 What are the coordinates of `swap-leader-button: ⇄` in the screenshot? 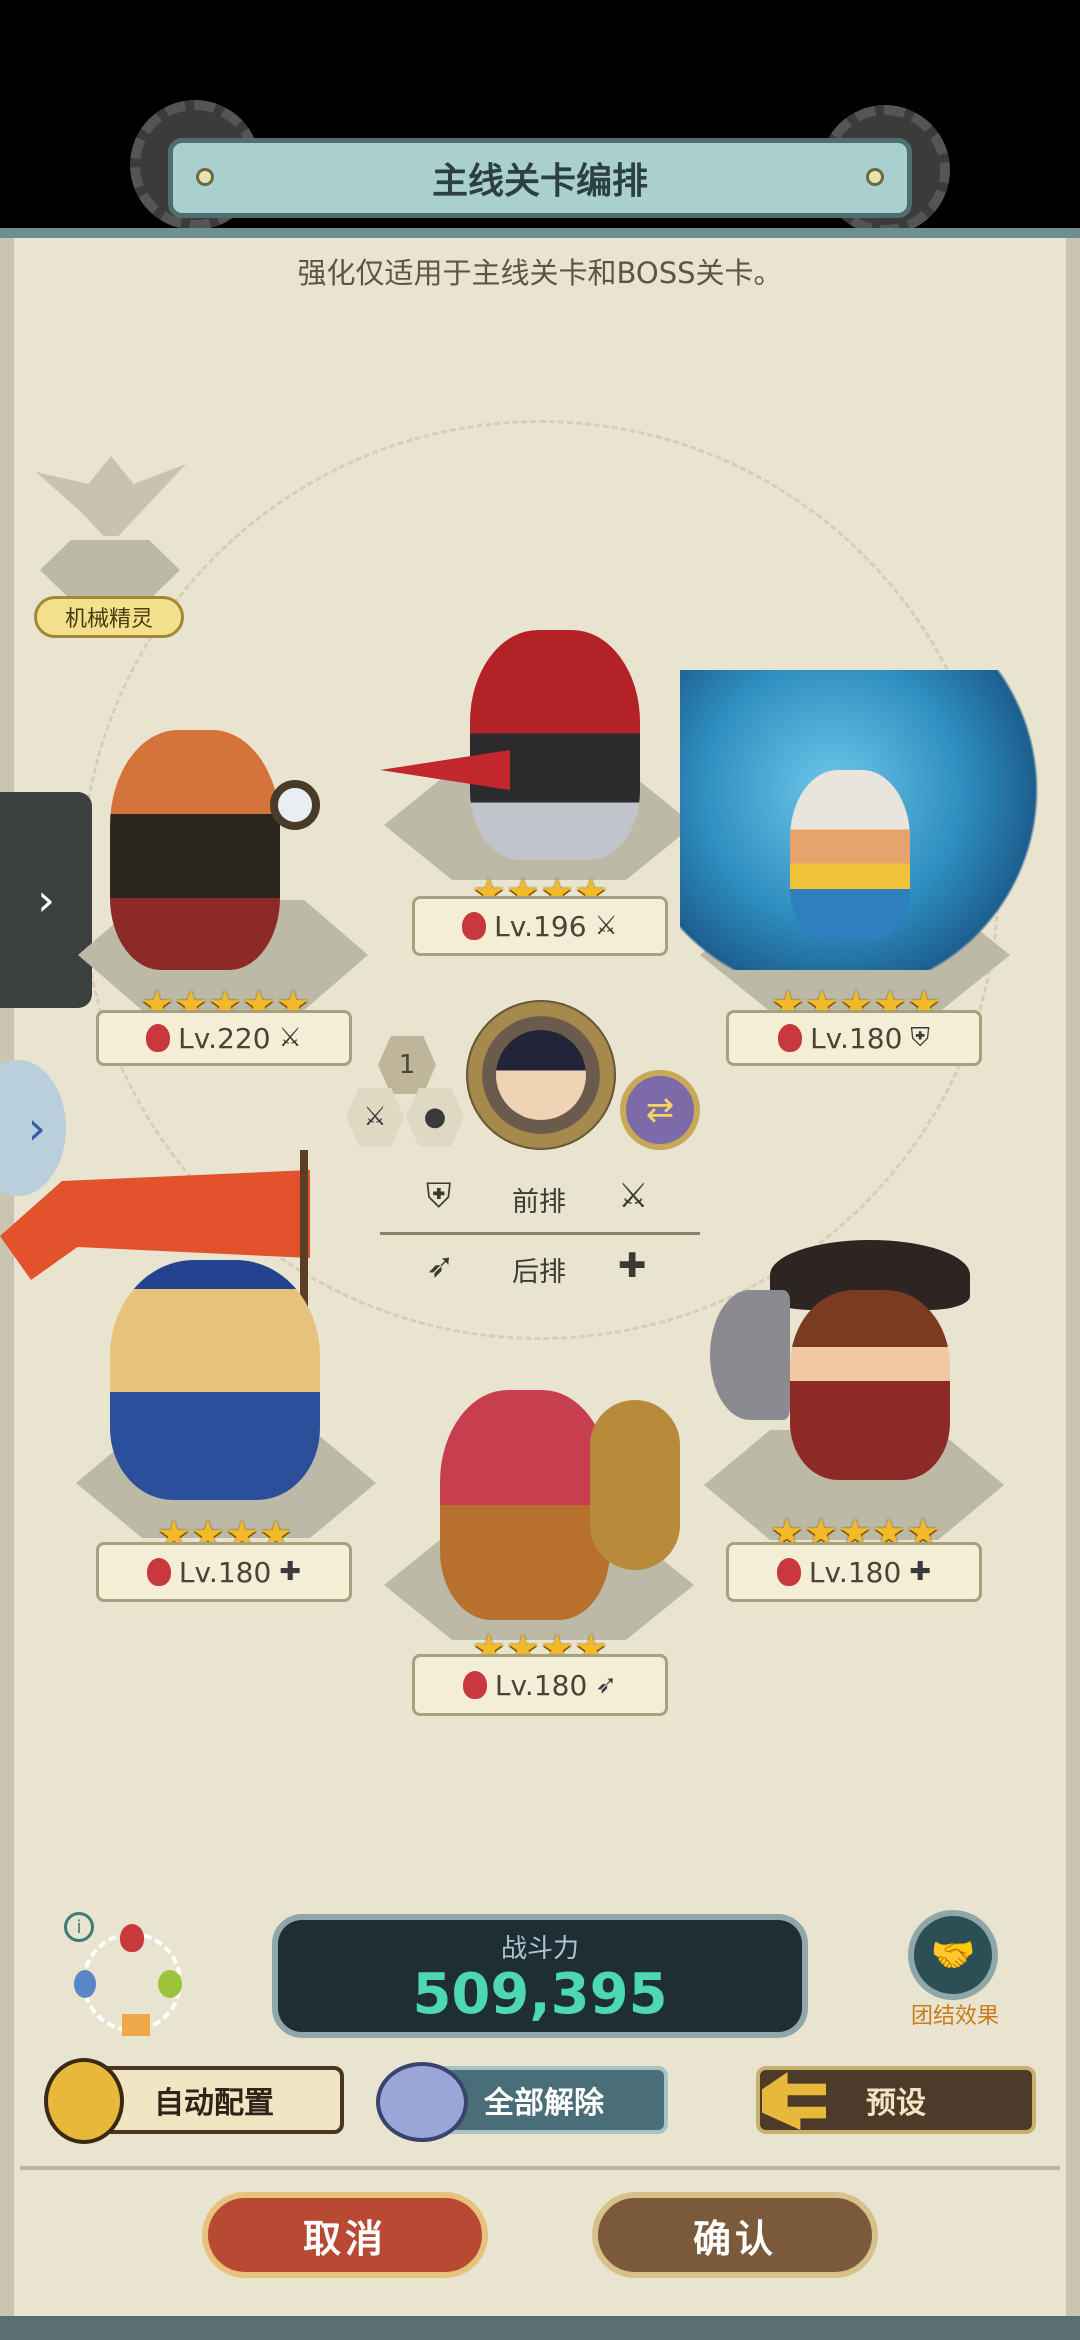 It's located at (660, 1110).